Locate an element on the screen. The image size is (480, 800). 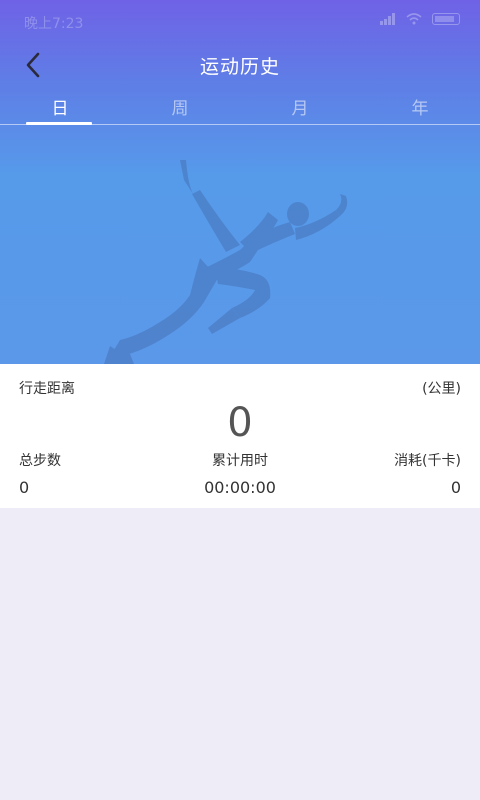
tab-week: 周 is located at coordinates (180, 106).